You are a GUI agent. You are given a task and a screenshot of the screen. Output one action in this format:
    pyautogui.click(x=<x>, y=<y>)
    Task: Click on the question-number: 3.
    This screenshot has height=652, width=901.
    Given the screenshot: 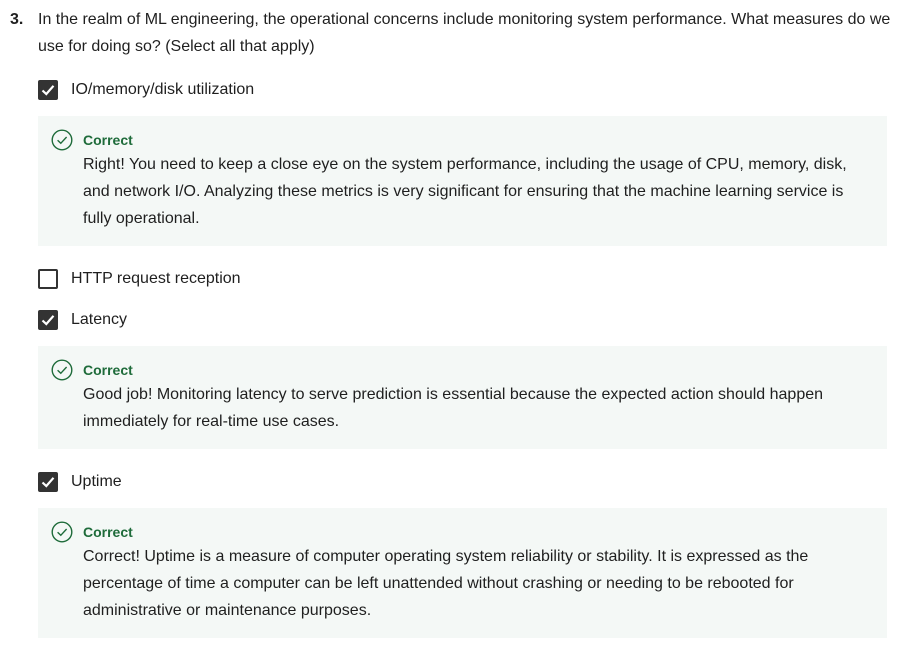 What is the action you would take?
    pyautogui.click(x=17, y=19)
    